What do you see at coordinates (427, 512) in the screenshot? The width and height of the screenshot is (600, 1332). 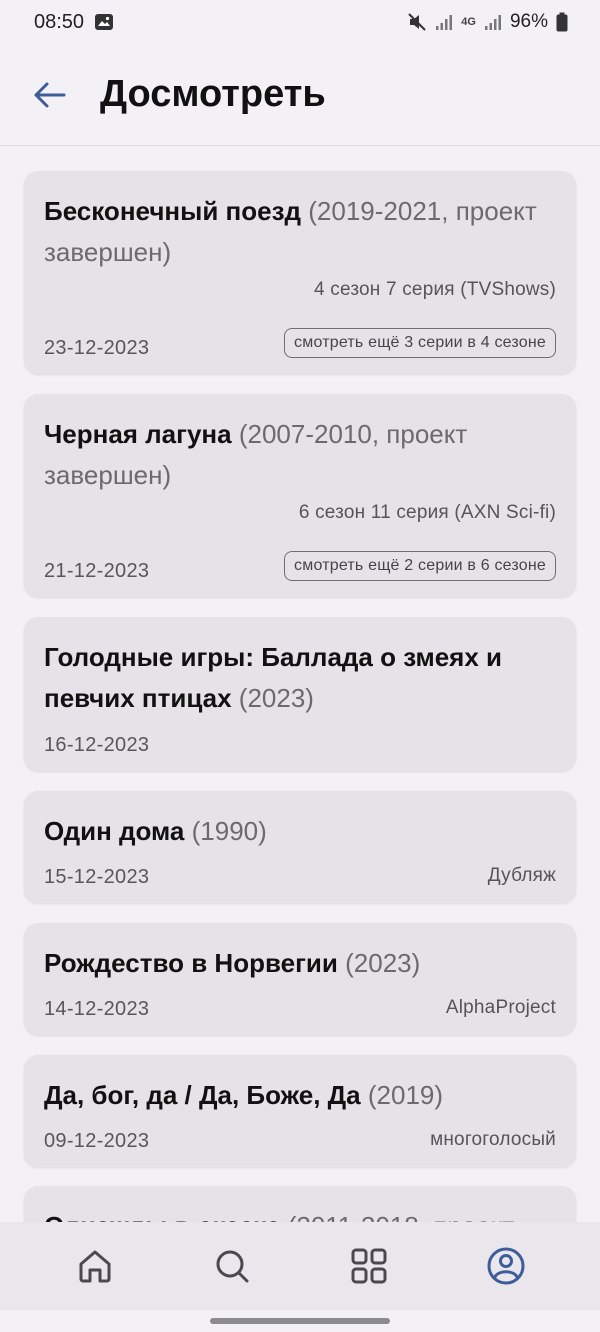 I see `item-episode-info: 6 сезон 11 серия (AXN Sci-fi)` at bounding box center [427, 512].